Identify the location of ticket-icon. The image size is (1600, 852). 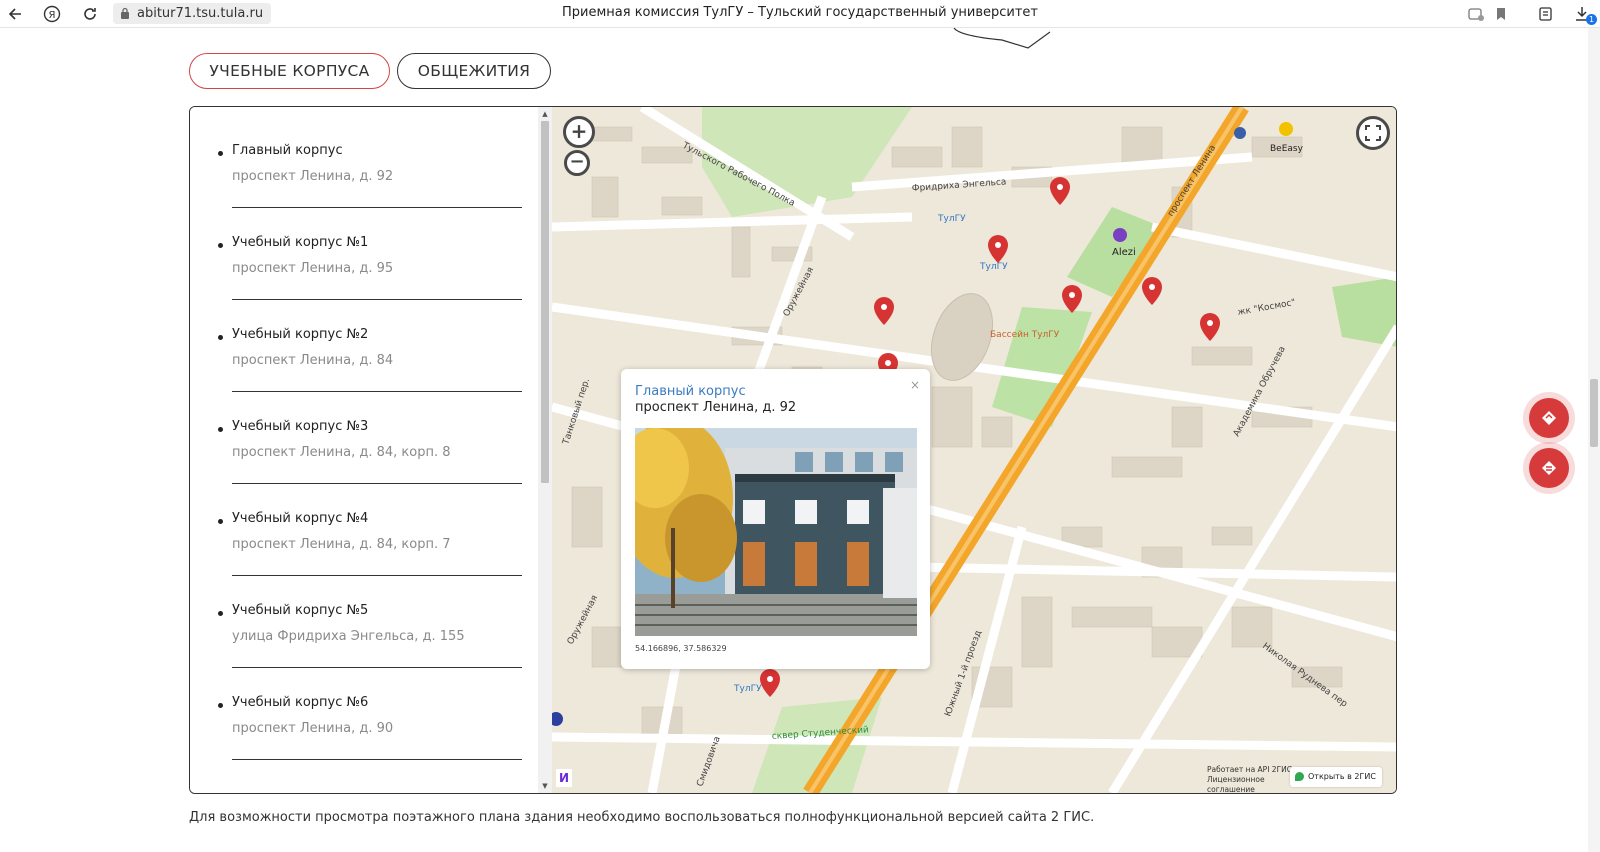
(1549, 418).